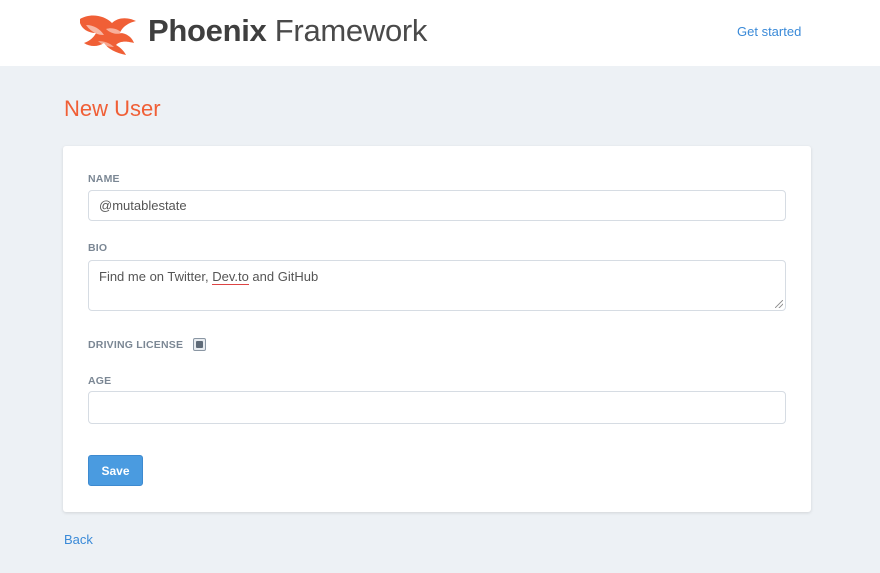 The width and height of the screenshot is (880, 573). Describe the element at coordinates (136, 345) in the screenshot. I see `driving-license-label: DRIVING LICENSE` at that location.